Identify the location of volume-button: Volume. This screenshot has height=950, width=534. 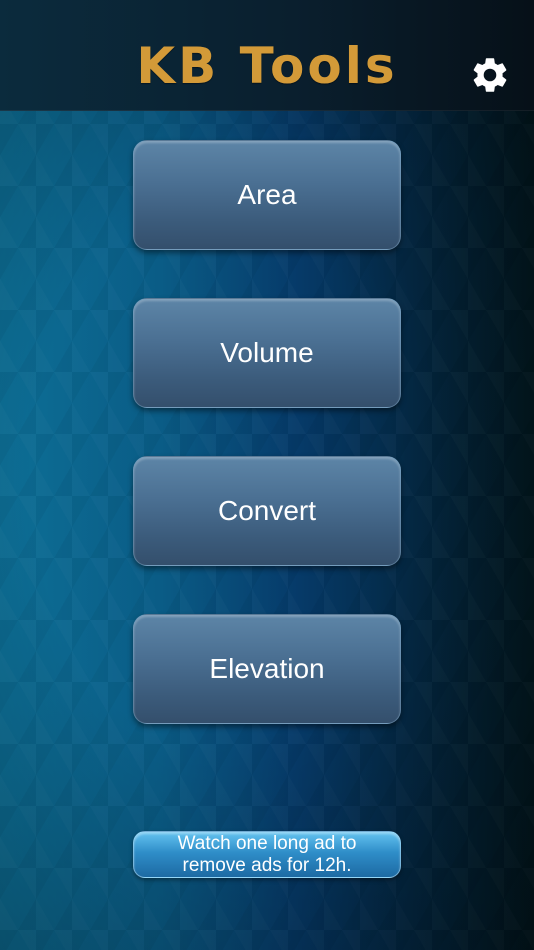
(267, 353).